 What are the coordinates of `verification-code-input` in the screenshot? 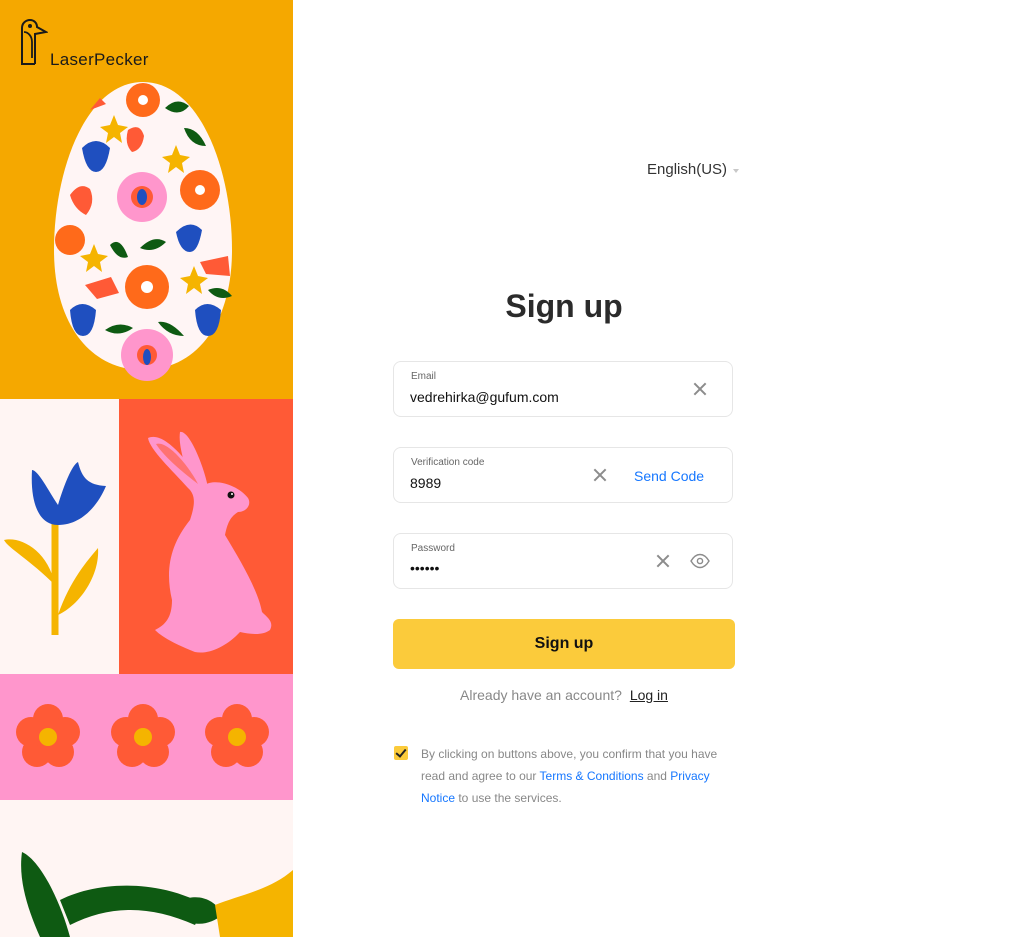 It's located at (490, 483).